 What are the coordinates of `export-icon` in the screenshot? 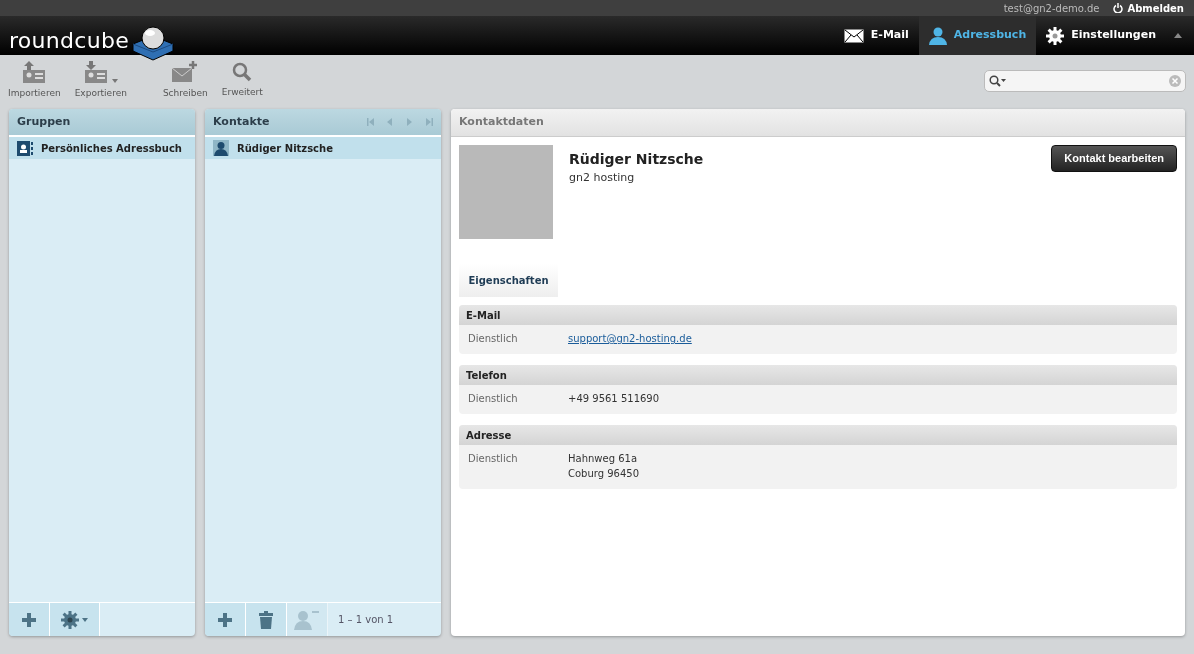 It's located at (95, 72).